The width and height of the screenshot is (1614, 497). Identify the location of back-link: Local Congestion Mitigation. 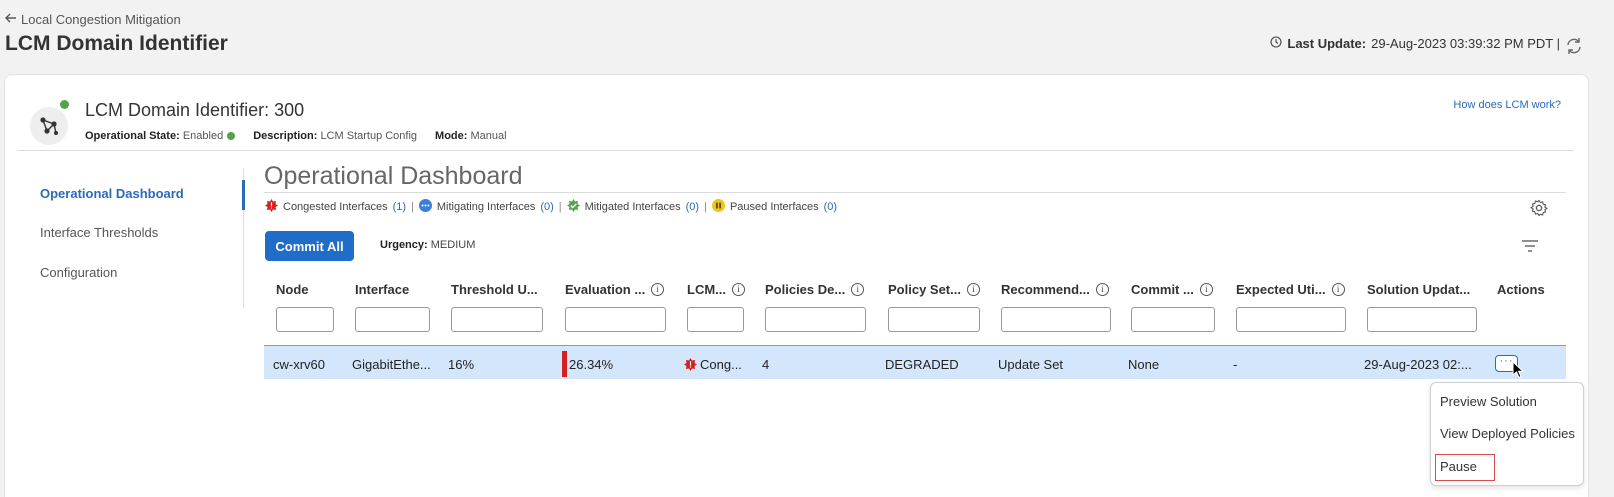
(93, 19).